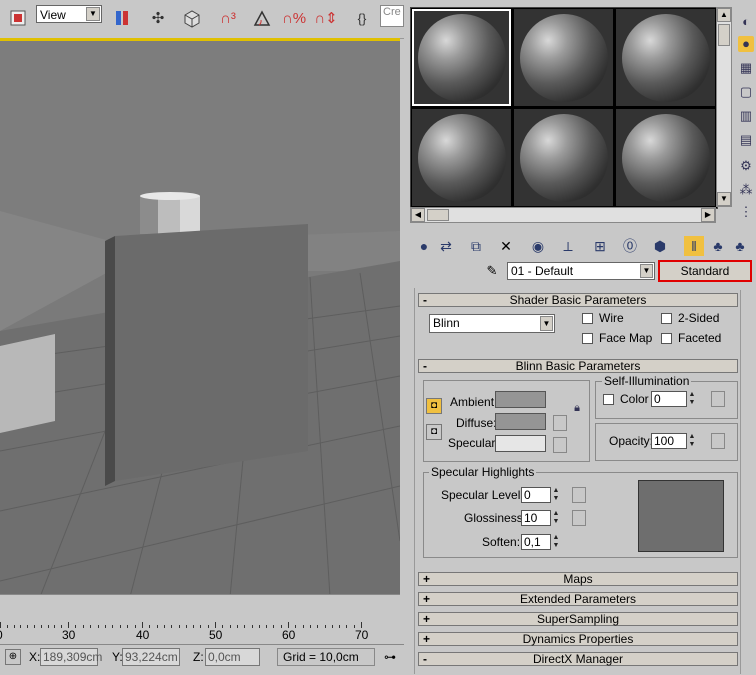 The image size is (756, 675). What do you see at coordinates (538, 246) in the screenshot?
I see `copy-material-icon: ◉` at bounding box center [538, 246].